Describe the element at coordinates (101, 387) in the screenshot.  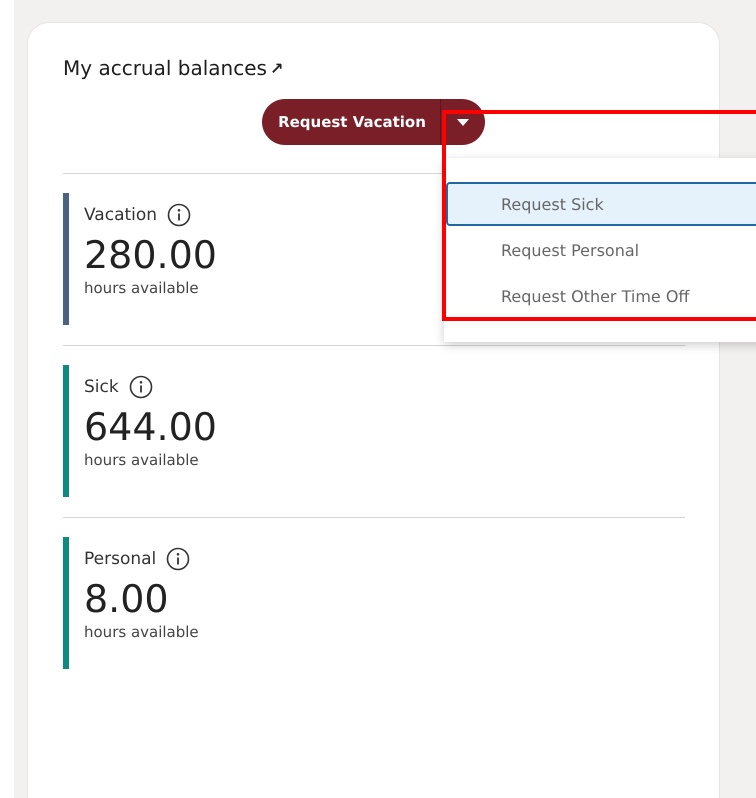
I see `balance-name: Sick` at that location.